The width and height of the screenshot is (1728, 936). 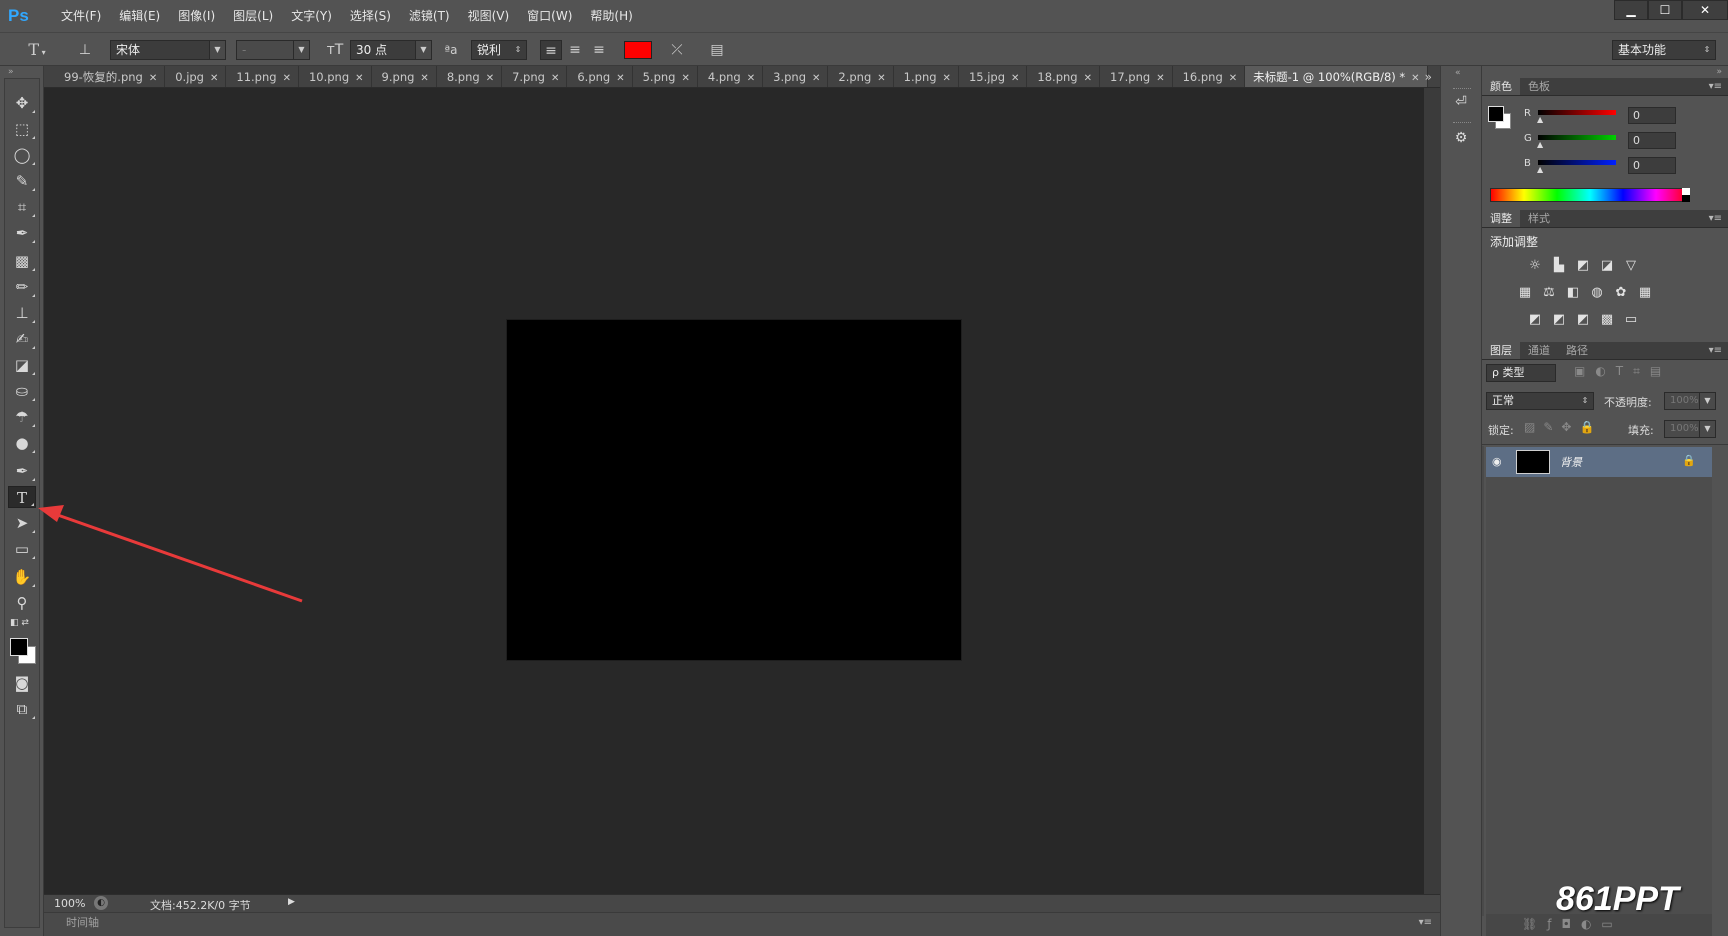 What do you see at coordinates (1607, 266) in the screenshot?
I see `exposure-icon: ◪` at bounding box center [1607, 266].